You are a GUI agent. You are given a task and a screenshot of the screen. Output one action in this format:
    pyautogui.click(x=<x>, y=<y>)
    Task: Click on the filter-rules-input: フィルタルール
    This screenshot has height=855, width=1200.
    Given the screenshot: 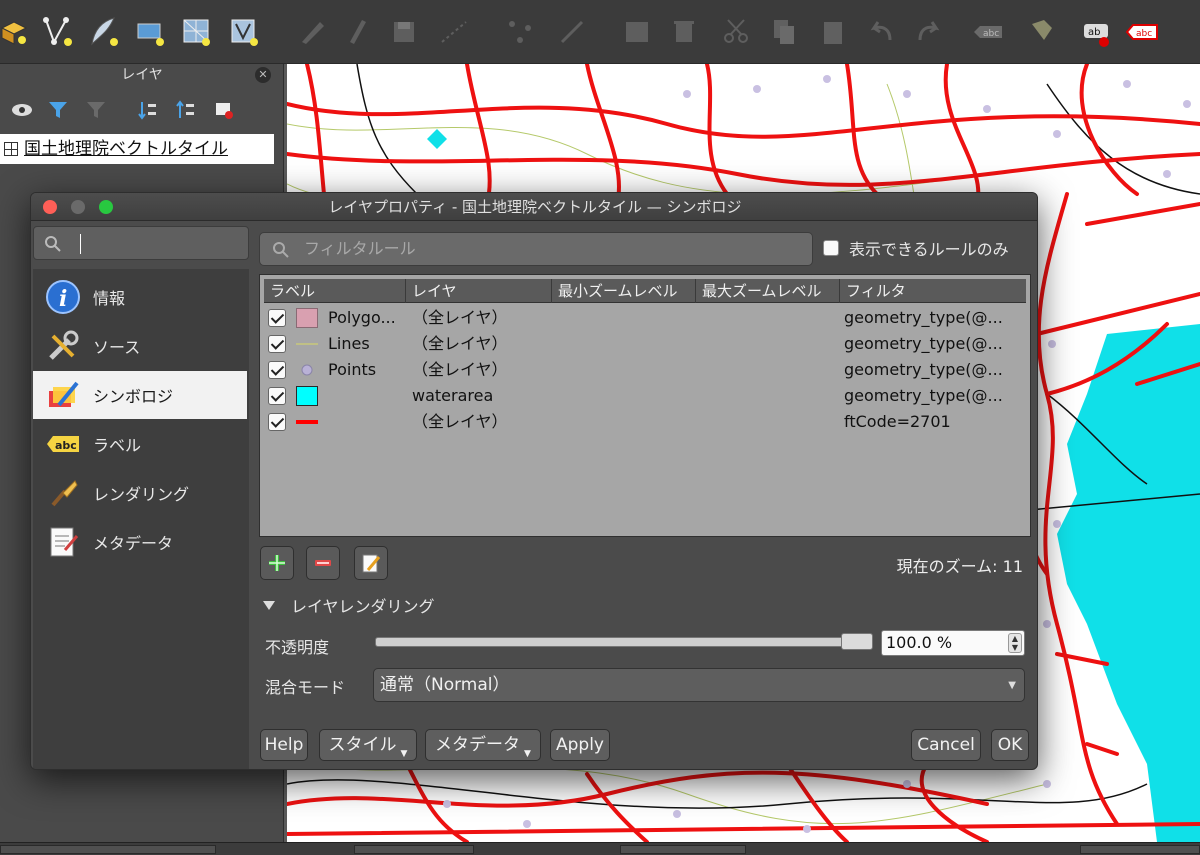 What is the action you would take?
    pyautogui.click(x=536, y=249)
    